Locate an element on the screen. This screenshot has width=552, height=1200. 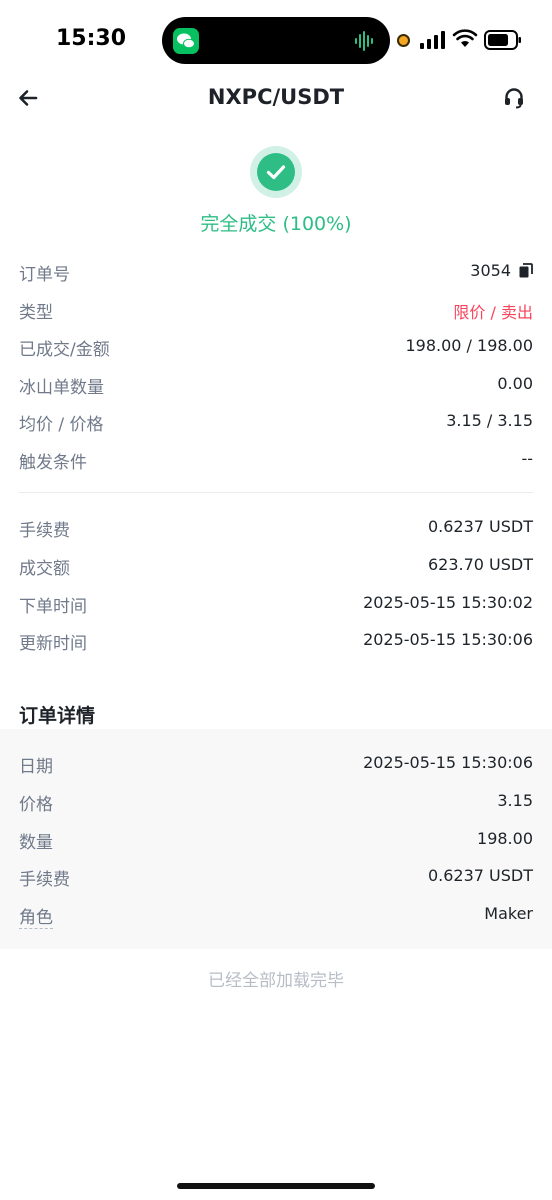
status-time: 15:30 is located at coordinates (91, 38).